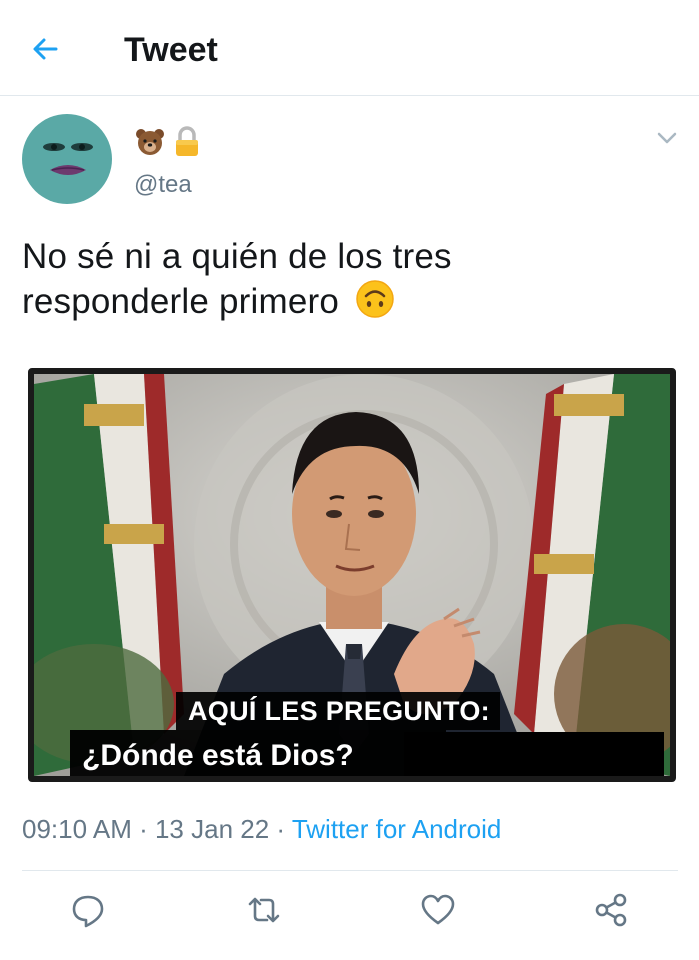 Image resolution: width=699 pixels, height=960 pixels. What do you see at coordinates (350, 870) in the screenshot?
I see `divider` at bounding box center [350, 870].